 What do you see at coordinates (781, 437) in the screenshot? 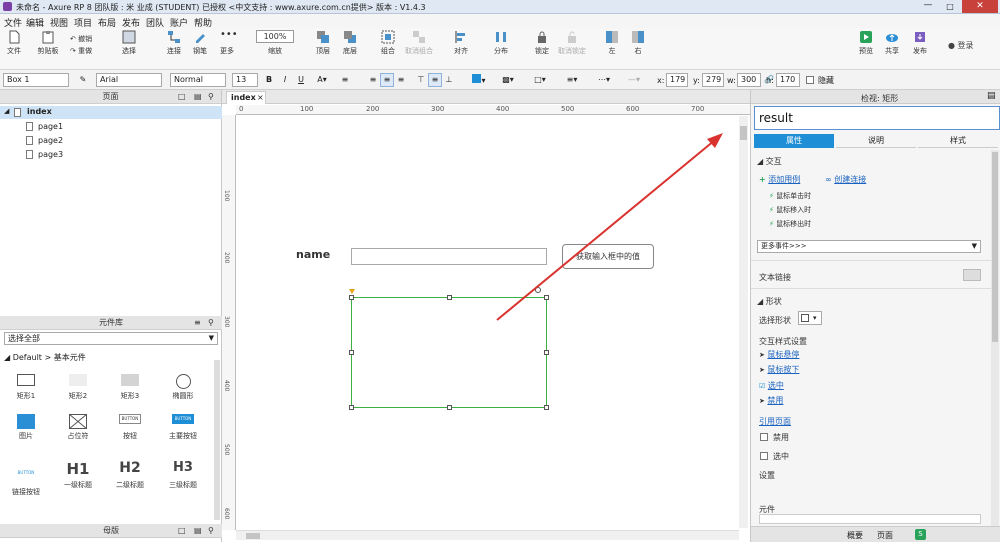
I see `disabled-label: 禁用` at bounding box center [781, 437].